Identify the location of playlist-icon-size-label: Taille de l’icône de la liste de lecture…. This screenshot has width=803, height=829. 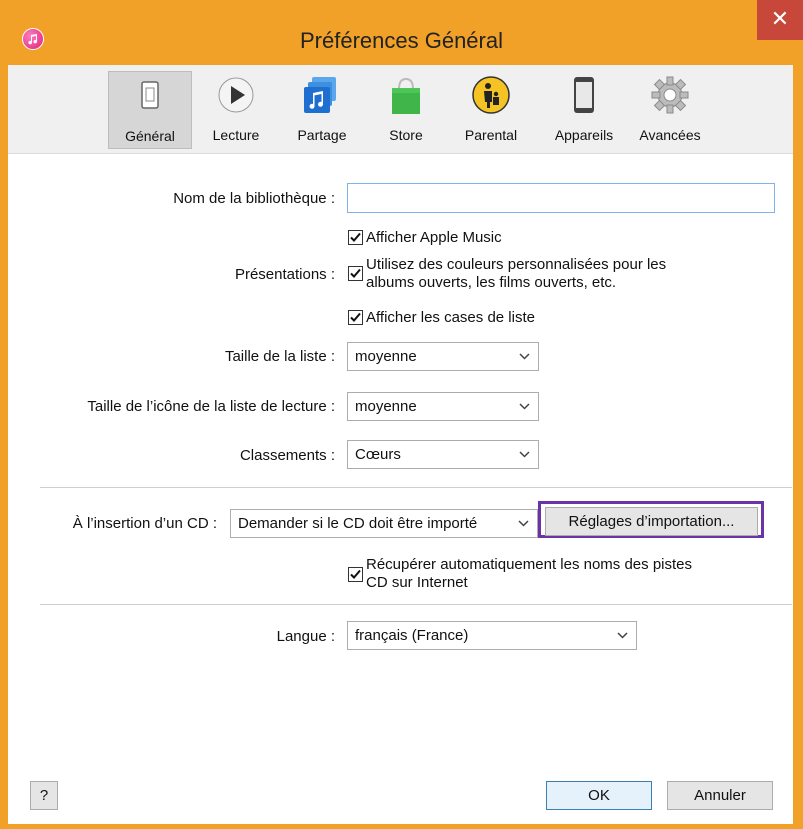
(211, 406).